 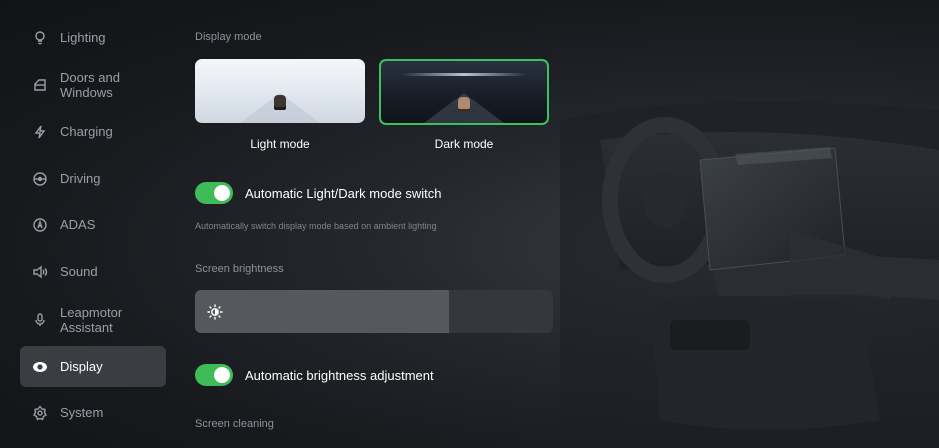 What do you see at coordinates (79, 271) in the screenshot?
I see `sidebar-item-label: Sound` at bounding box center [79, 271].